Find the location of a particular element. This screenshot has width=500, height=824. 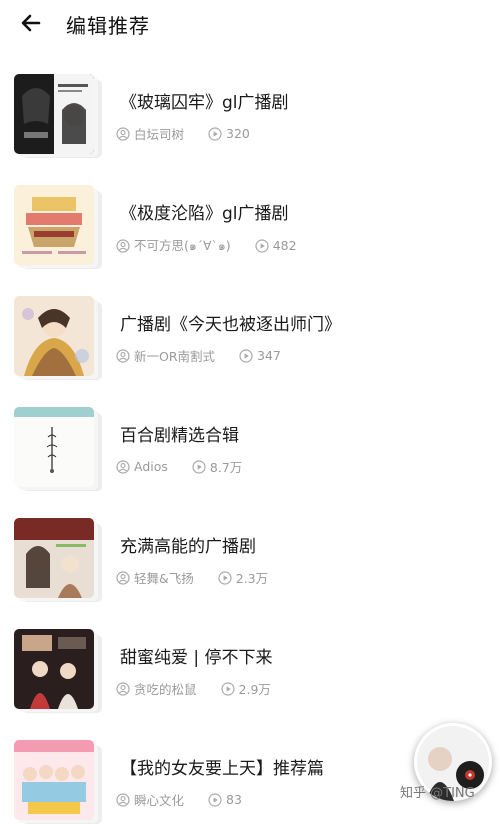

list-item: 广播剧《今天也被逐出师门》 新一OR南割式 347 is located at coordinates (250, 335).